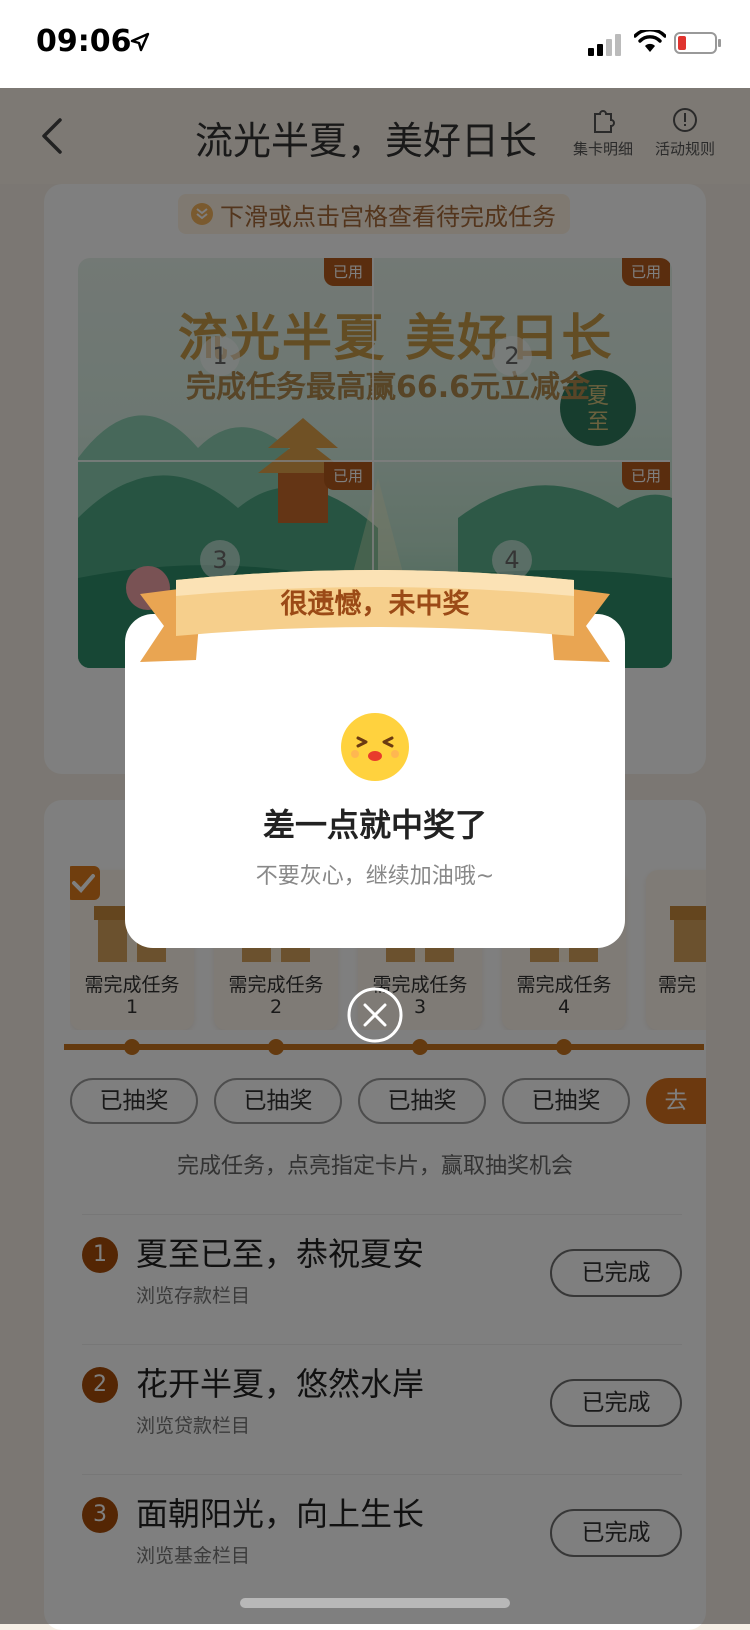 The height and width of the screenshot is (1630, 750). What do you see at coordinates (375, 604) in the screenshot?
I see `no-prize-ribbon-text: 很遗憾，未中奖` at bounding box center [375, 604].